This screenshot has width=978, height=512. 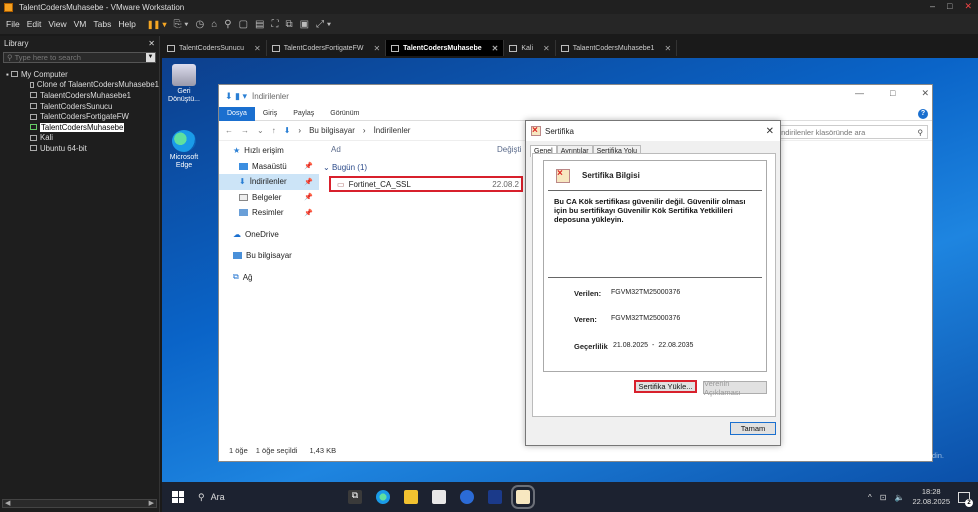 What do you see at coordinates (530, 48) in the screenshot?
I see `tab-vm: Kali ✕` at bounding box center [530, 48].